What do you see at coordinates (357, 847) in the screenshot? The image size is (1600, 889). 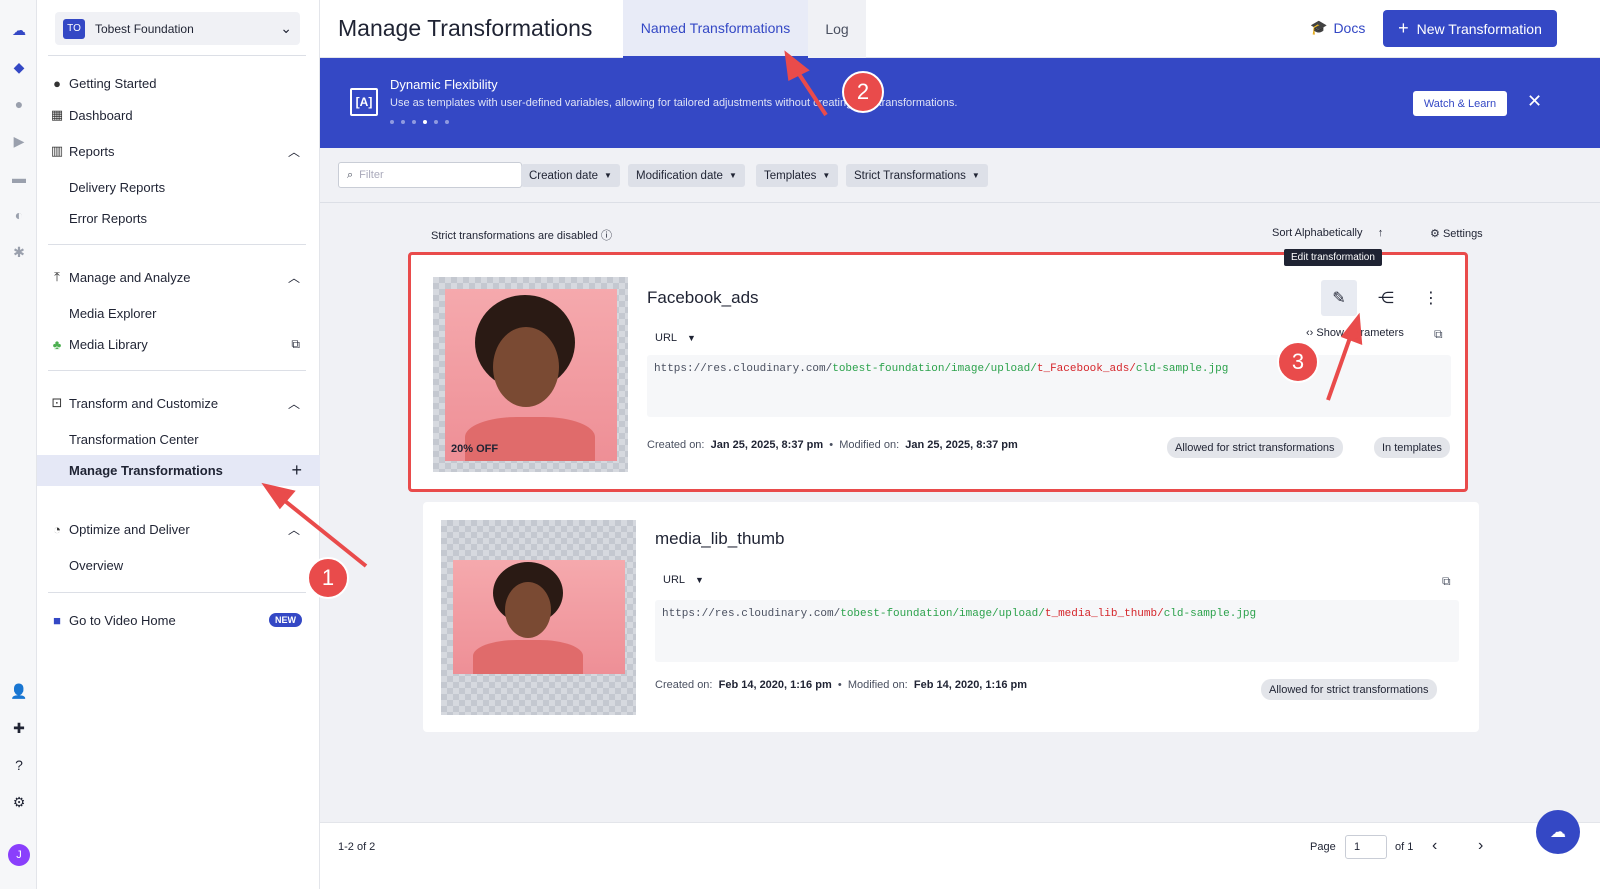 I see `result-count: 1-2 of 2` at bounding box center [357, 847].